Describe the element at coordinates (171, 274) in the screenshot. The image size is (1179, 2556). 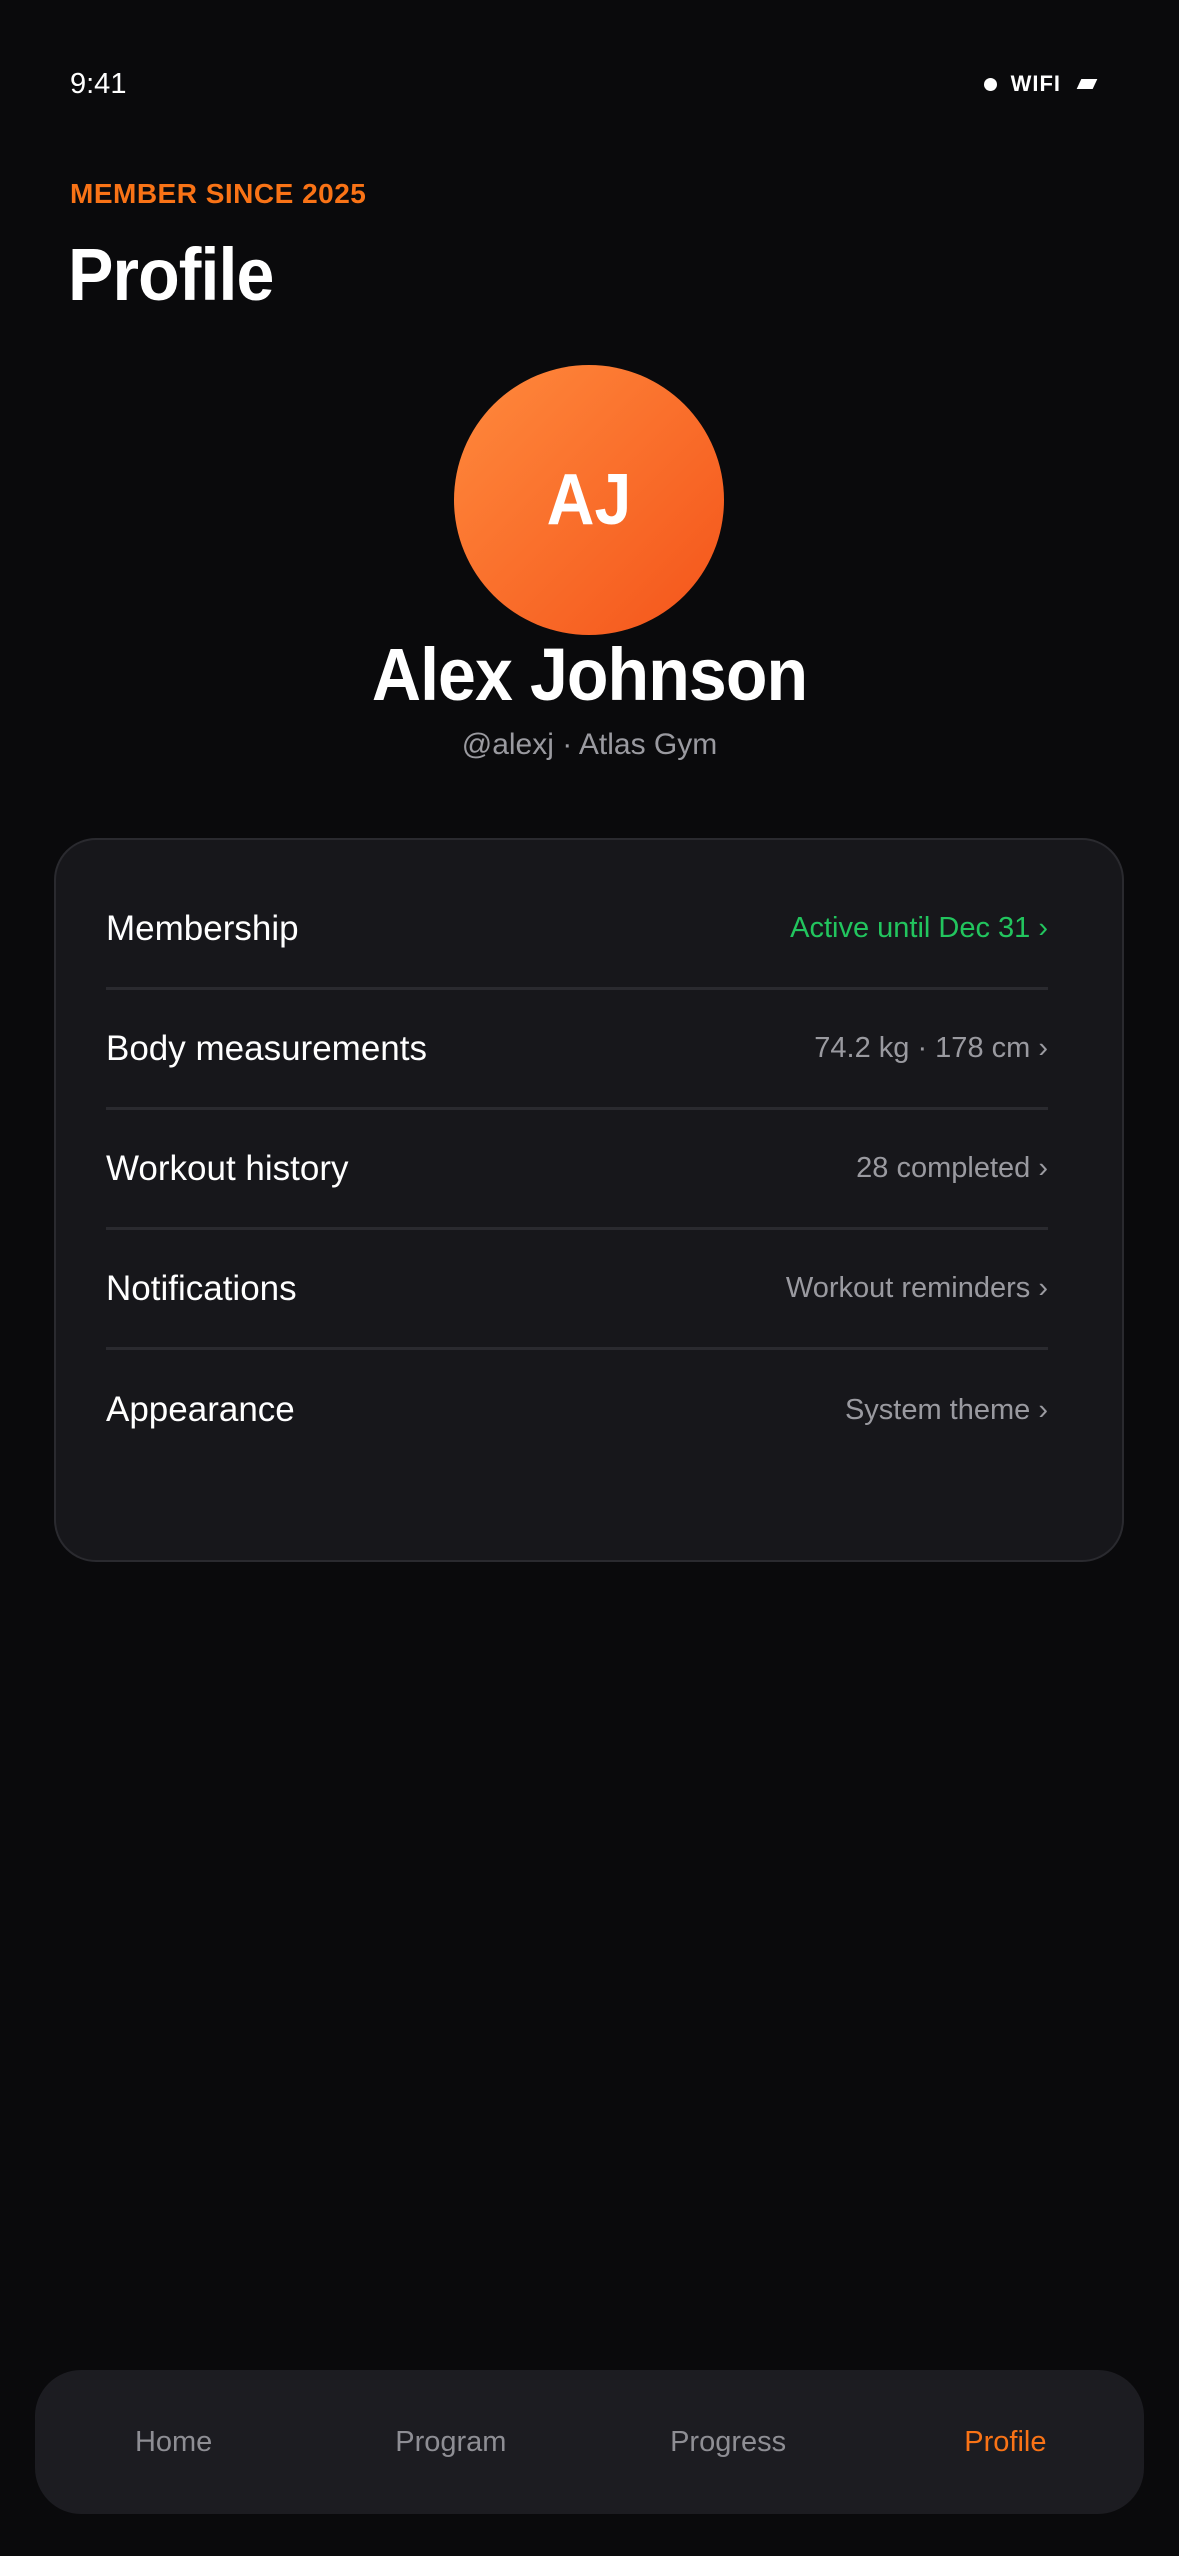
I see `page-title: Profile` at that location.